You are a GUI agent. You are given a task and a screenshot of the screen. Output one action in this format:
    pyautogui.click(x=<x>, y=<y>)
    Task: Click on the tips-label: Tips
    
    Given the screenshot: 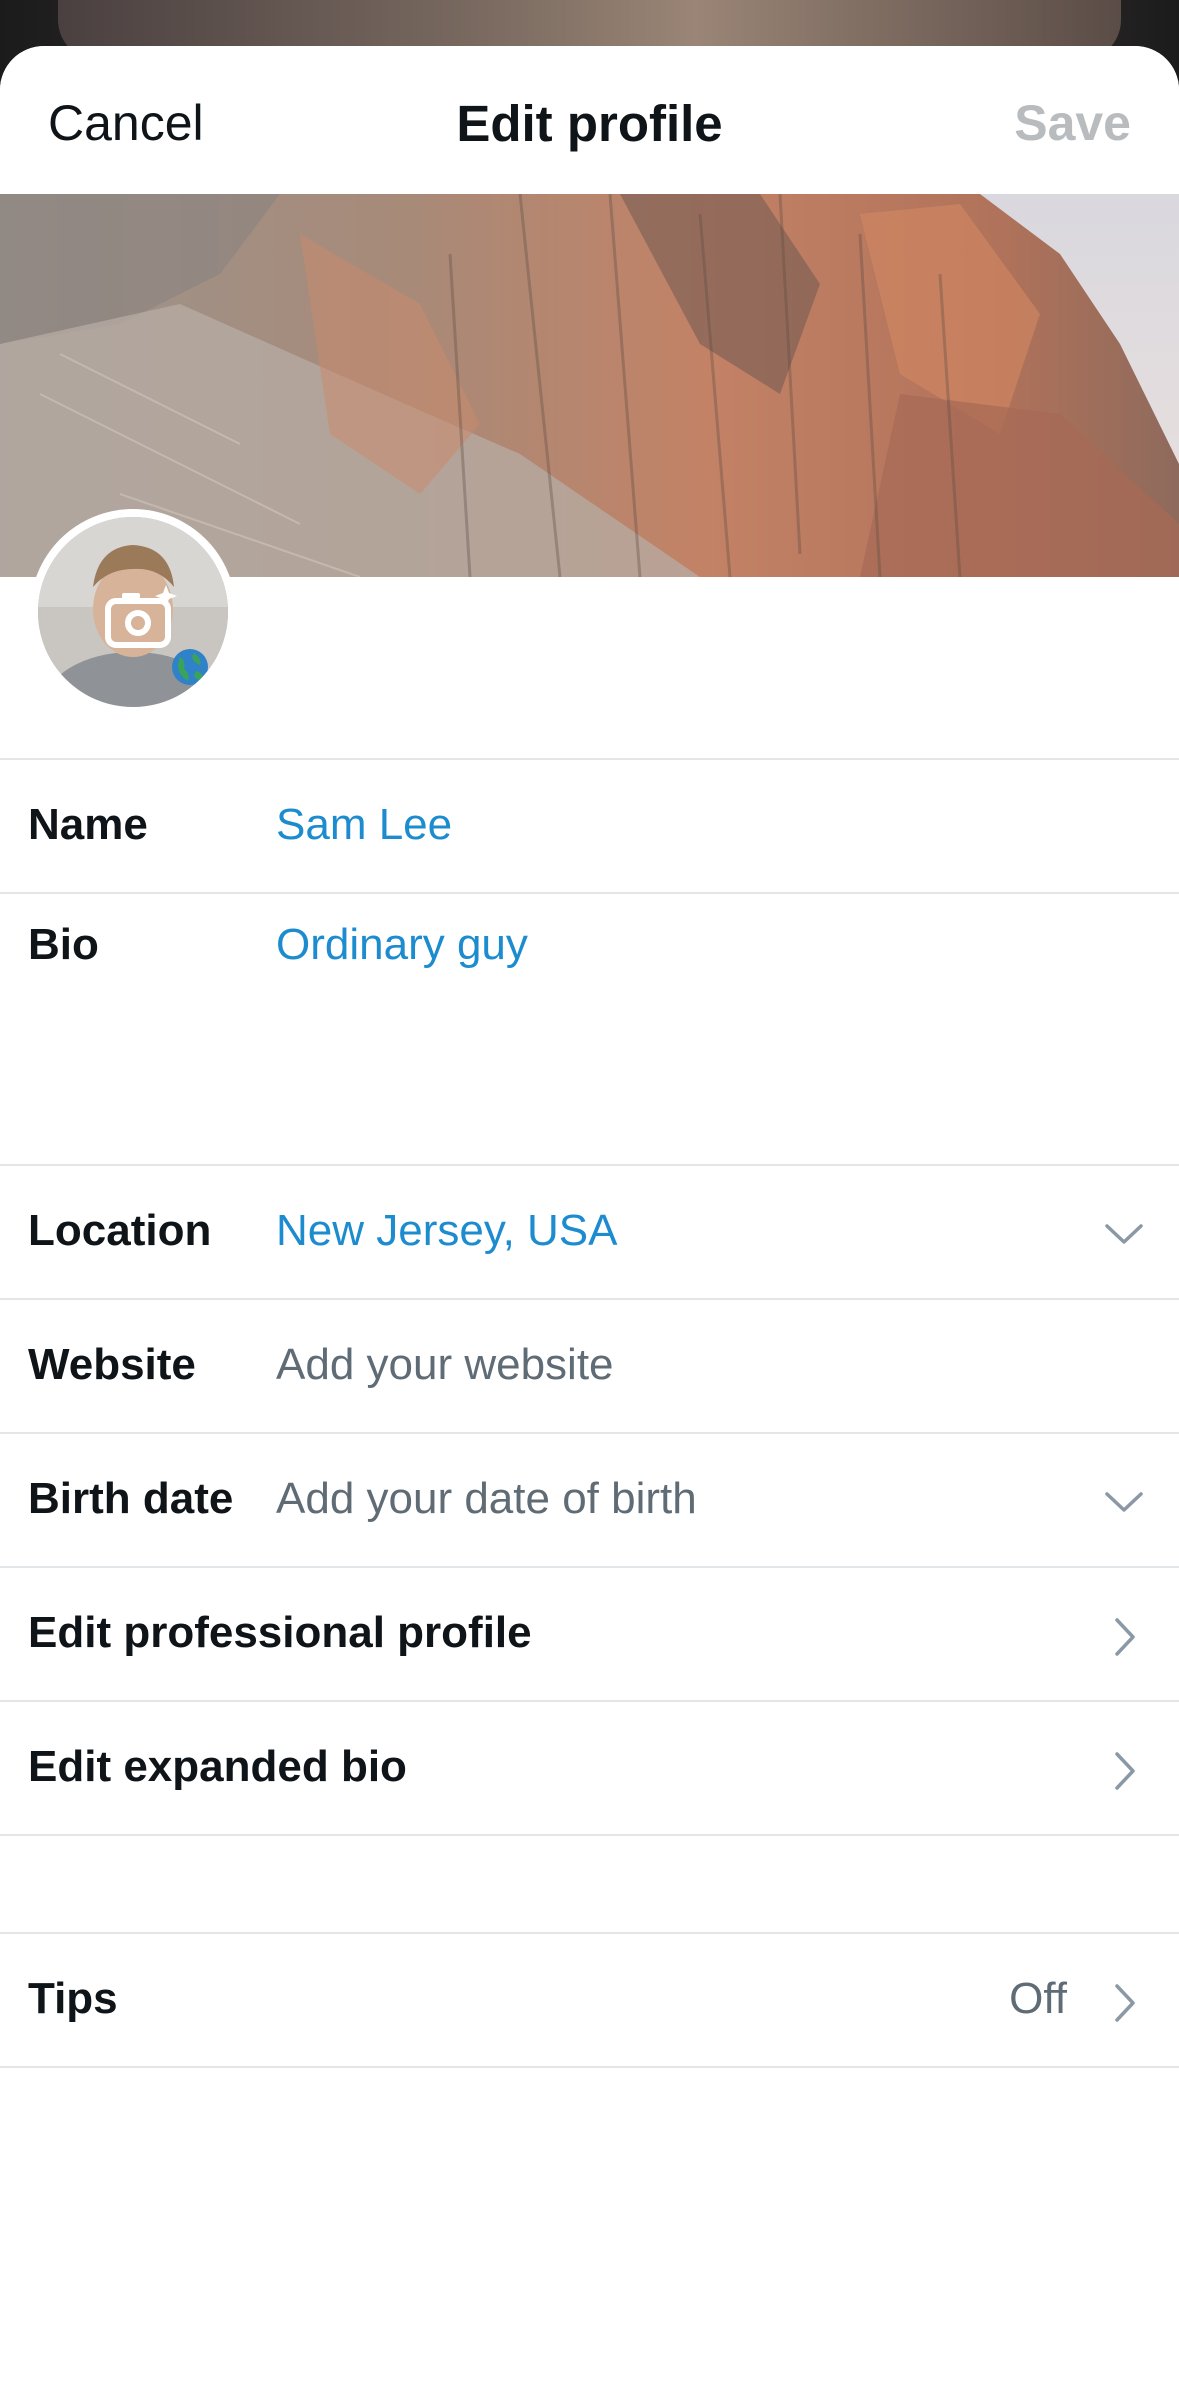 What is the action you would take?
    pyautogui.click(x=73, y=1998)
    